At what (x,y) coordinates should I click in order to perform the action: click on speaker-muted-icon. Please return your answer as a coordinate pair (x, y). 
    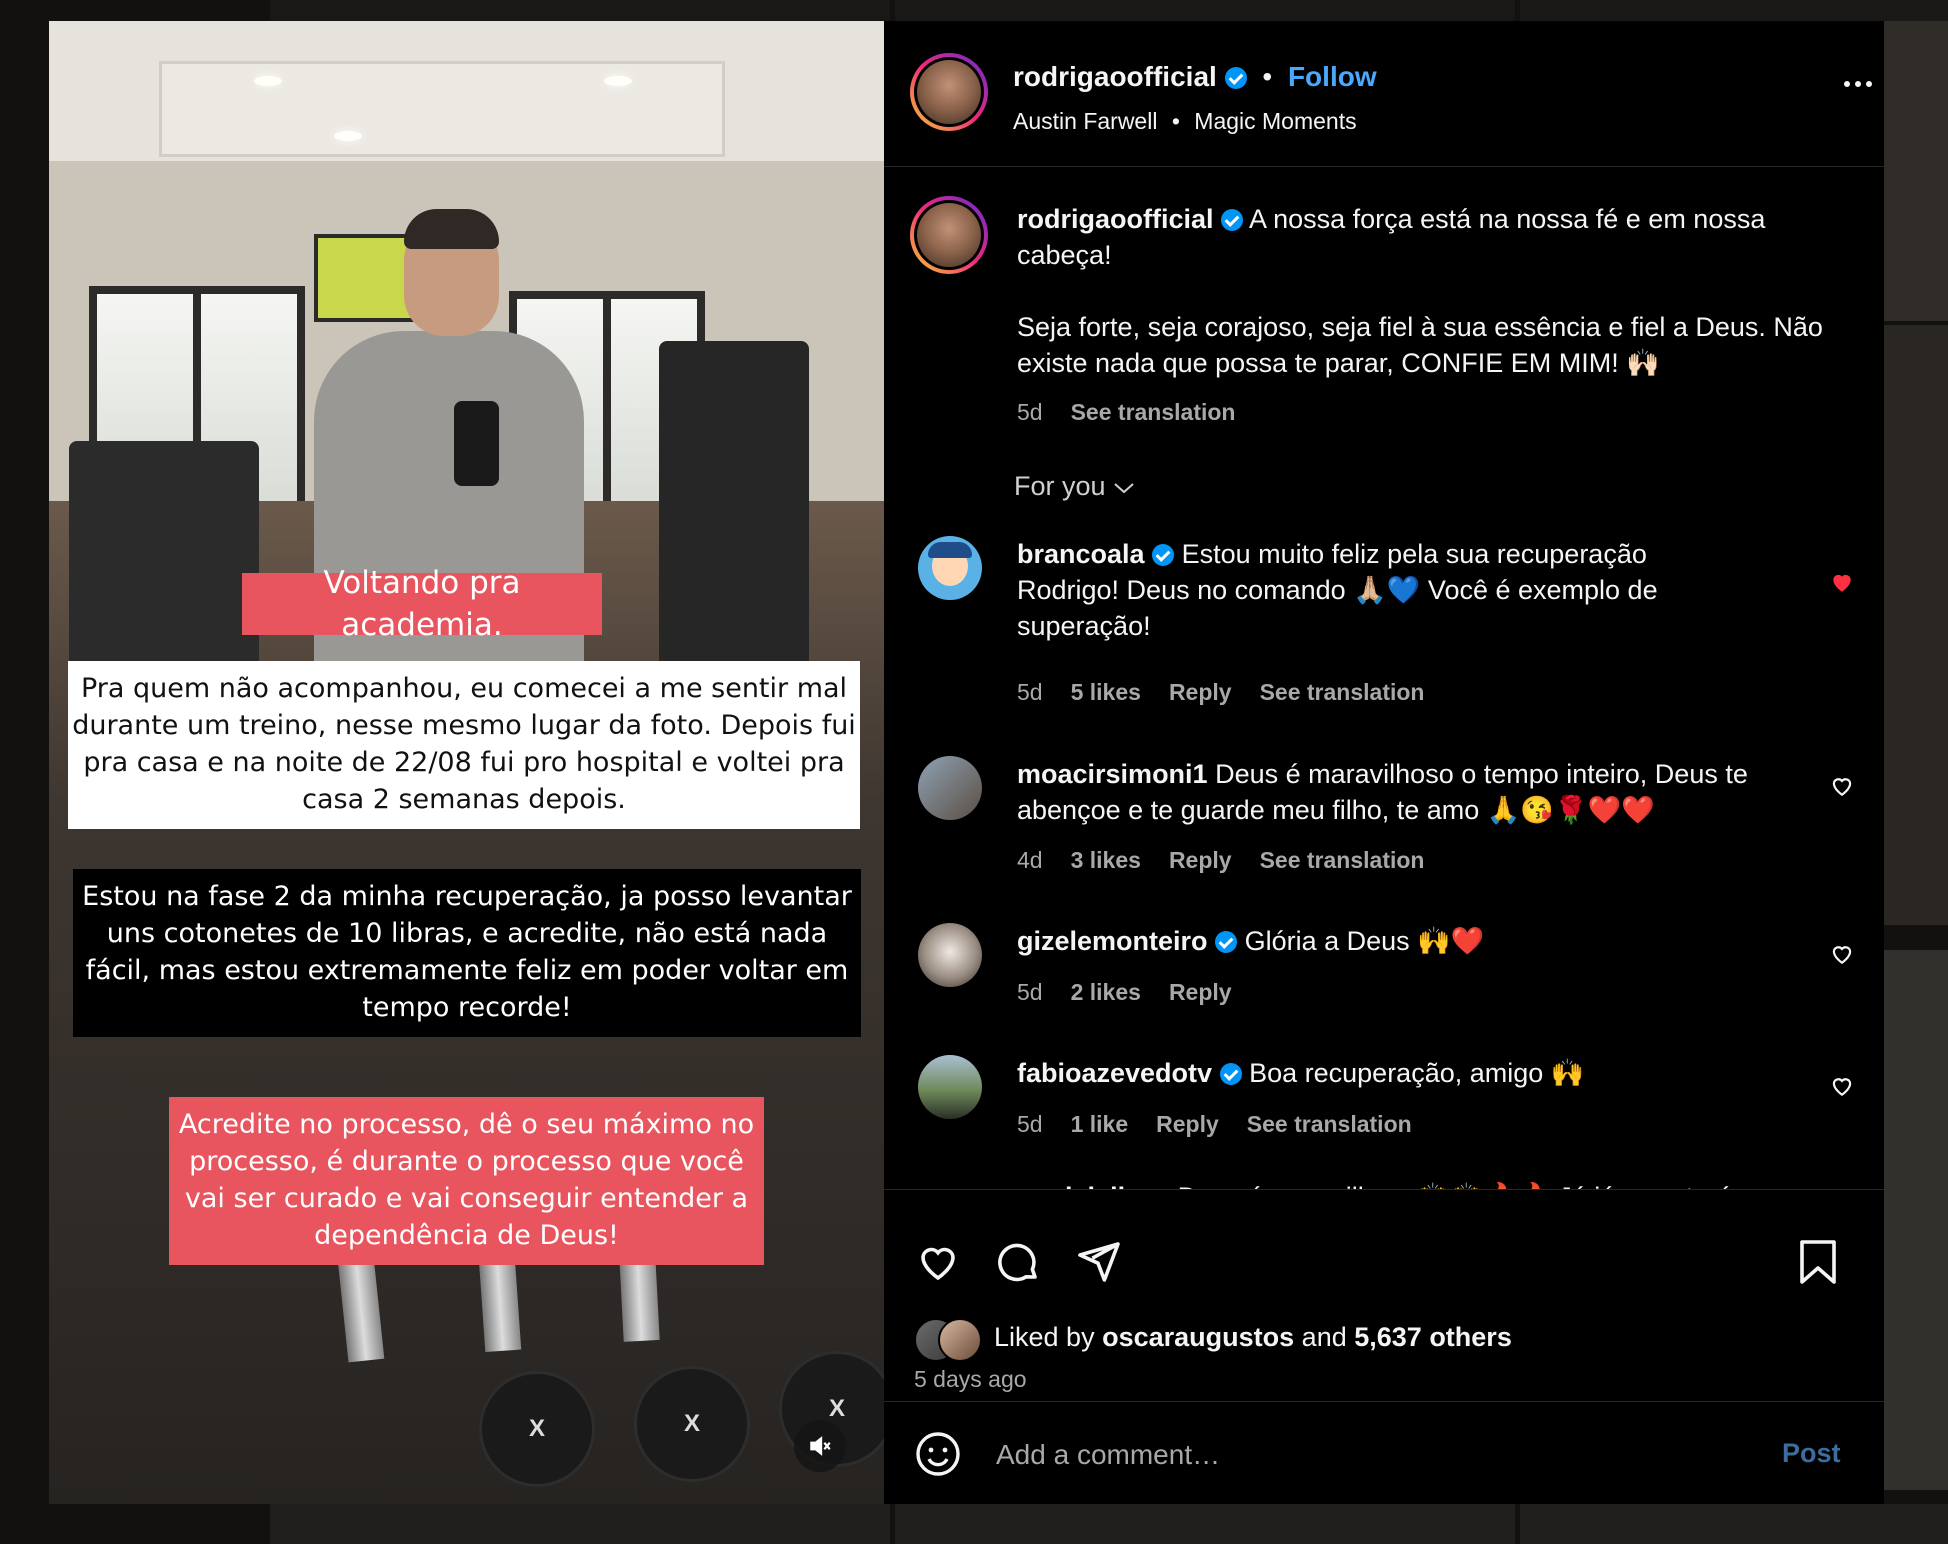
    Looking at the image, I should click on (820, 1446).